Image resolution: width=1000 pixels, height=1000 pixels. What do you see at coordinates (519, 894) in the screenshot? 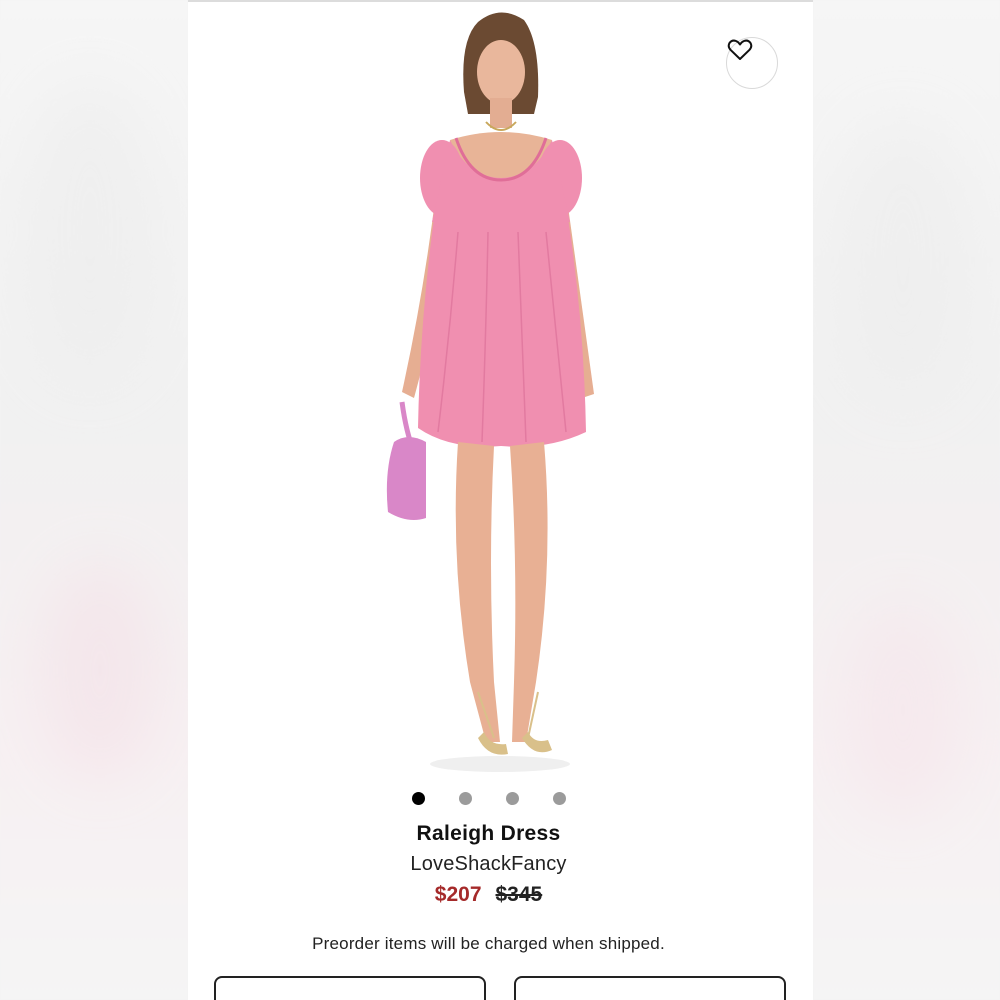
I see `original-price: $345` at bounding box center [519, 894].